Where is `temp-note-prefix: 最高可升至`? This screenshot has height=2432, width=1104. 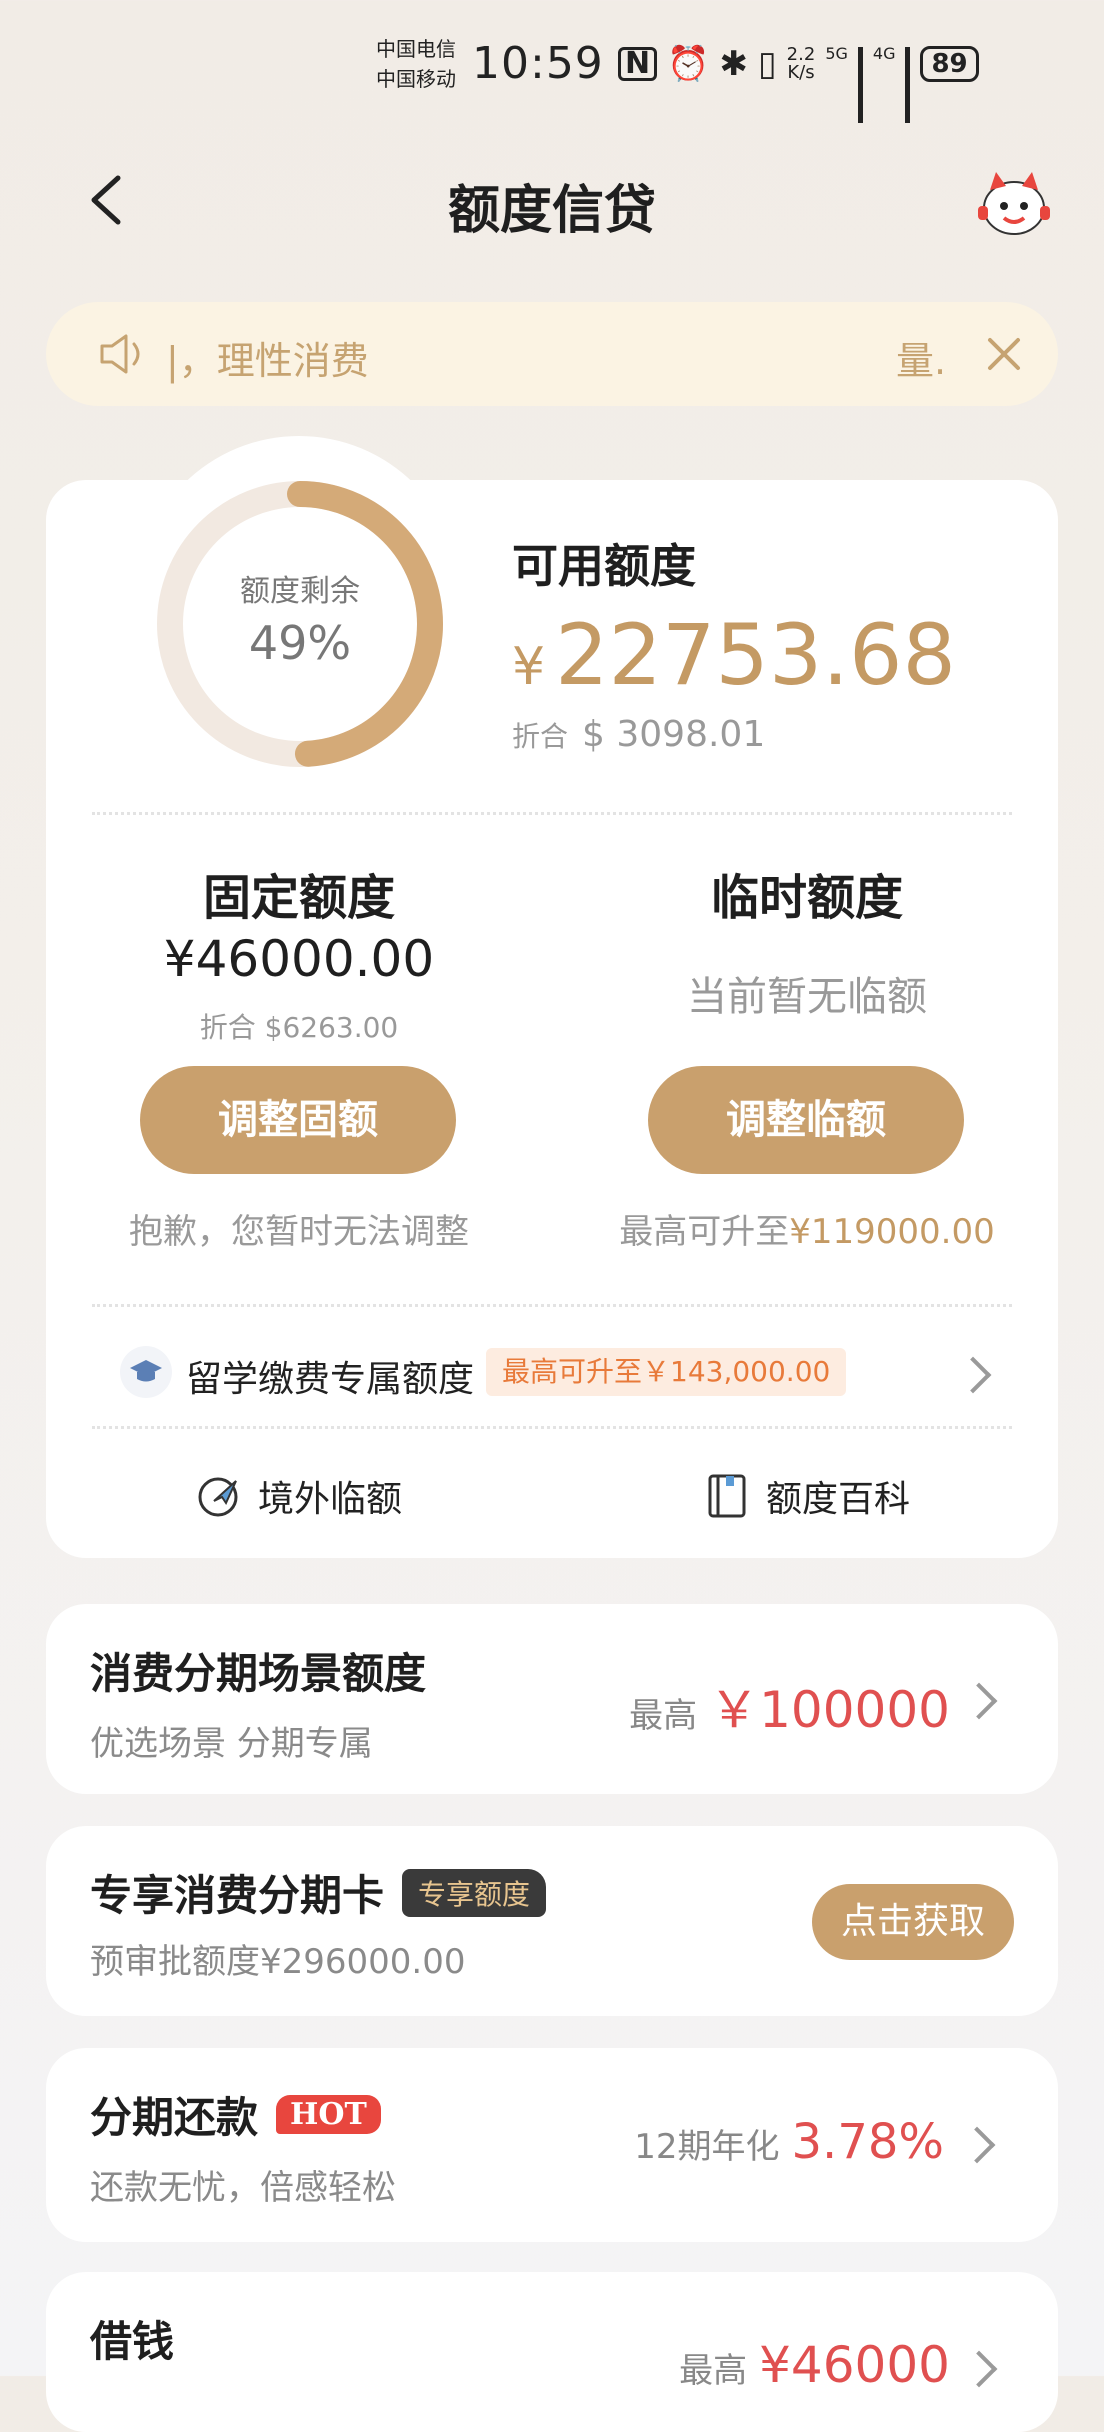 temp-note-prefix: 最高可升至 is located at coordinates (704, 1232).